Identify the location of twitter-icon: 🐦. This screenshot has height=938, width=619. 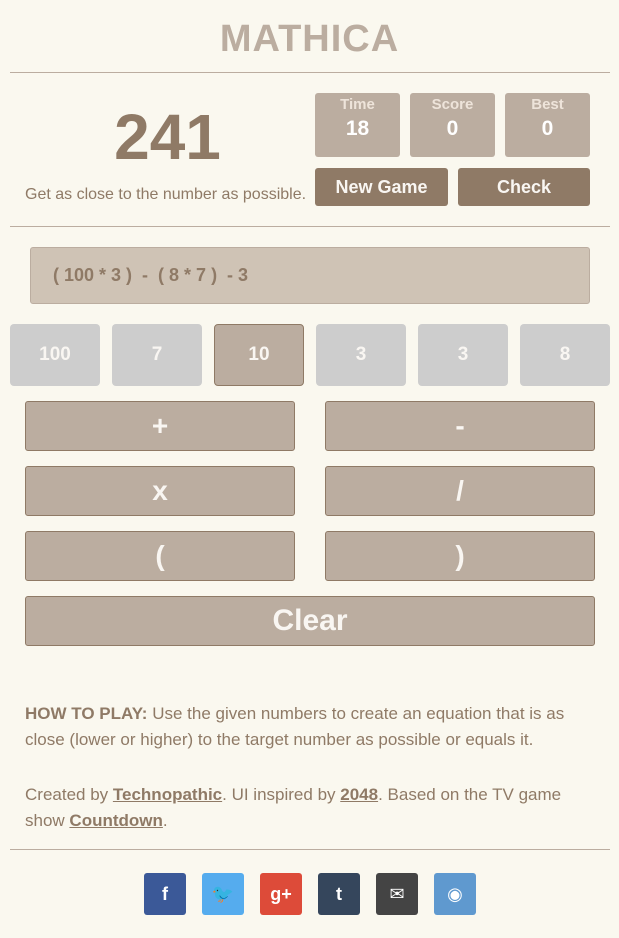
(223, 894).